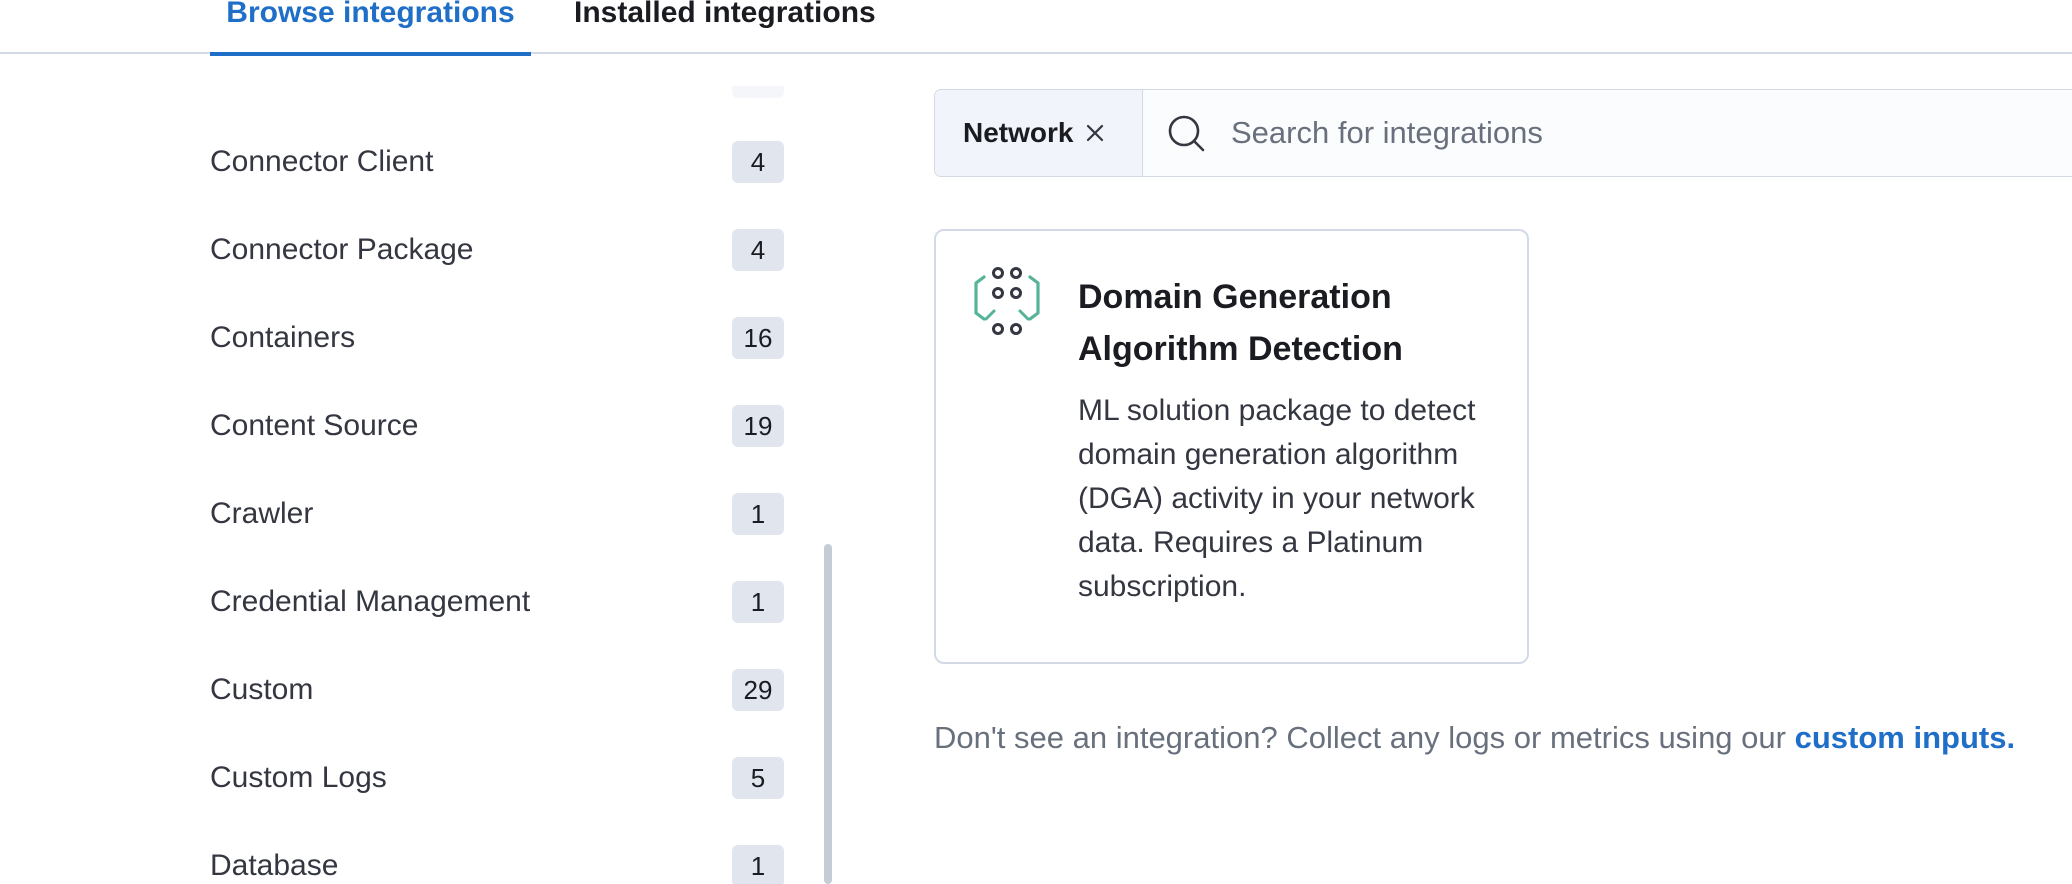 This screenshot has width=2072, height=884. I want to click on category-count-badge: 19, so click(758, 426).